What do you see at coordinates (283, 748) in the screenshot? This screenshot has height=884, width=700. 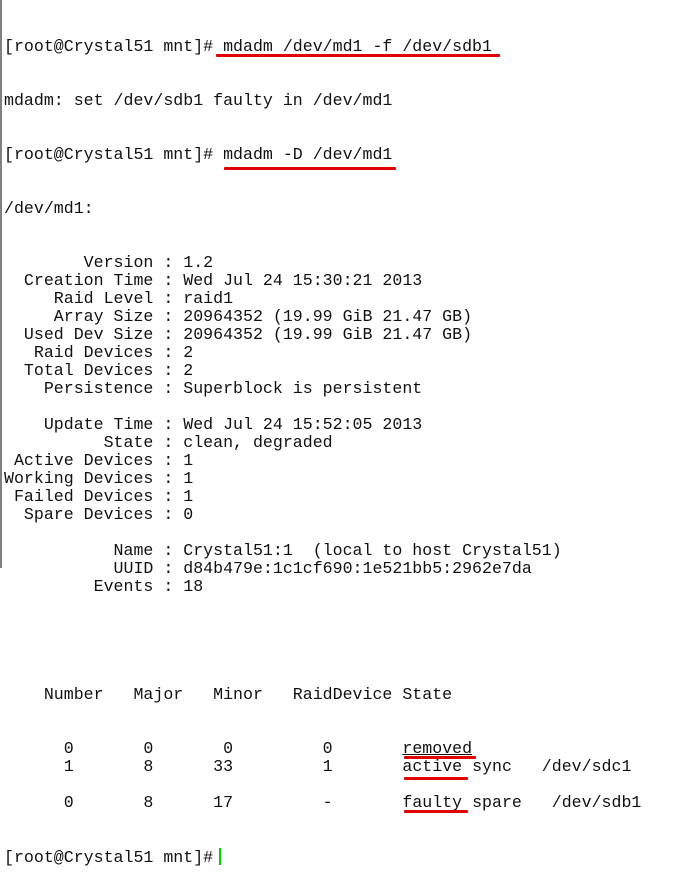 I see `cell-raiddevice: 0` at bounding box center [283, 748].